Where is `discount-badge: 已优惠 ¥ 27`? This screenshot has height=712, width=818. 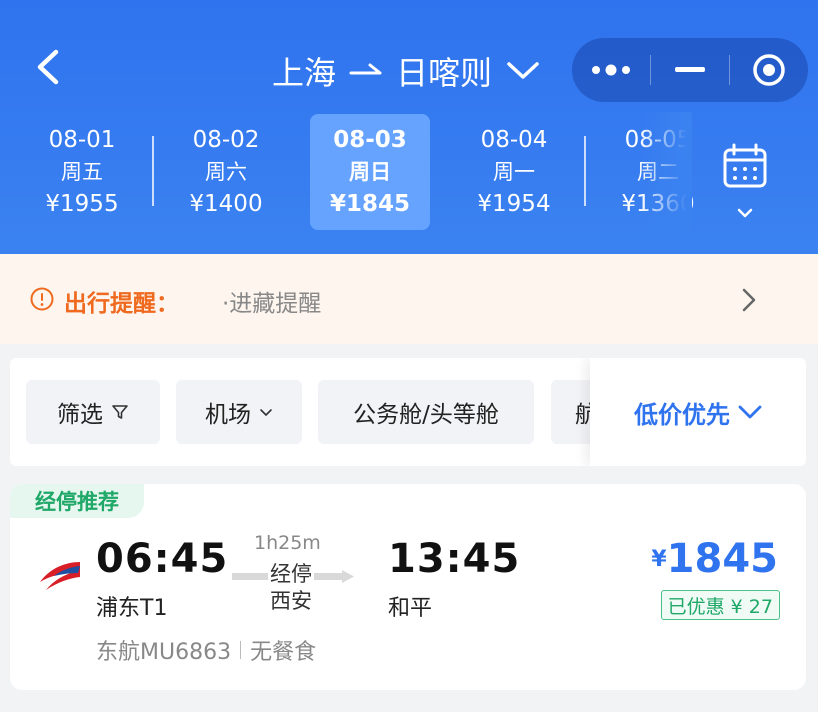 discount-badge: 已优惠 ¥ 27 is located at coordinates (720, 605).